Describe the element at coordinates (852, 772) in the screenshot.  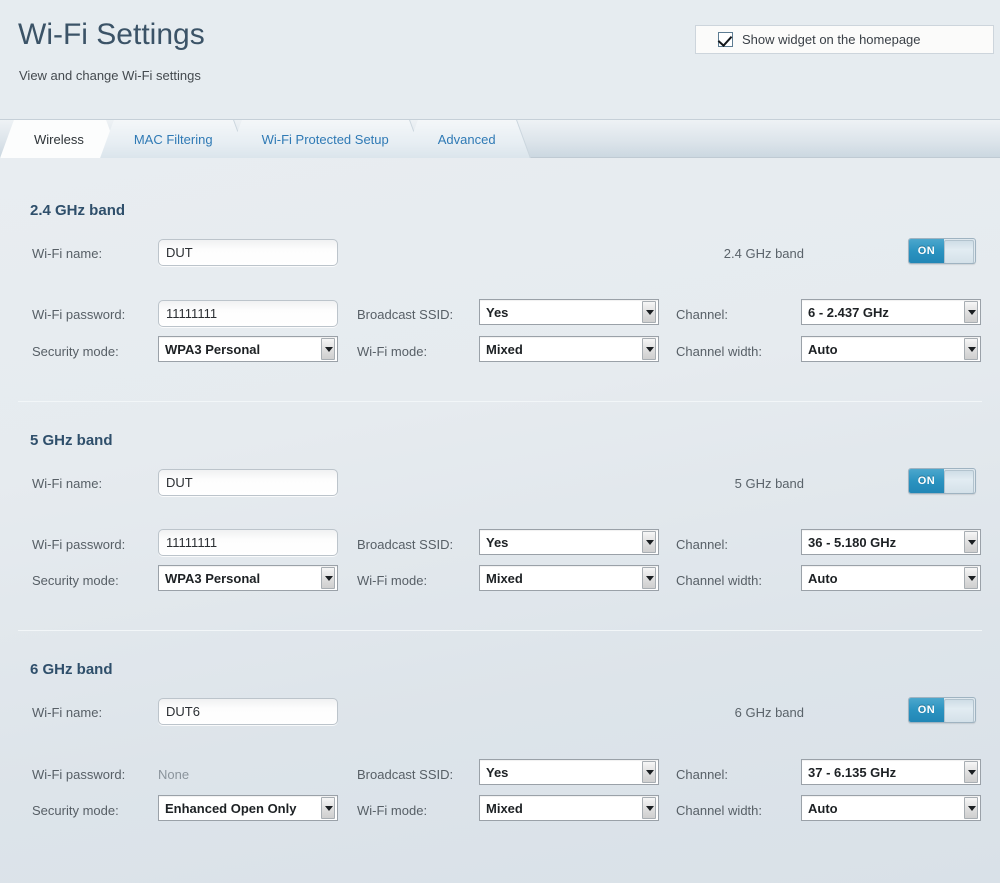
I see `select-value: 37 - 6.135 GHz` at that location.